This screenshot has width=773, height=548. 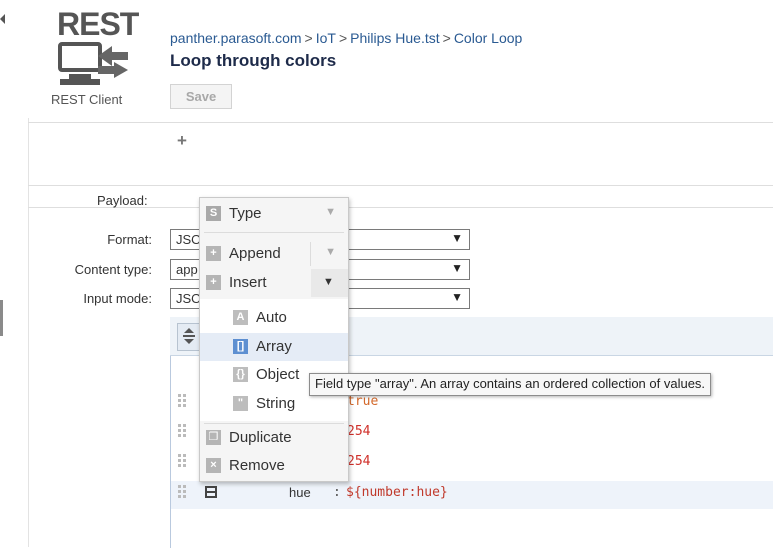 I want to click on submenu-item-label: Auto, so click(x=271, y=317).